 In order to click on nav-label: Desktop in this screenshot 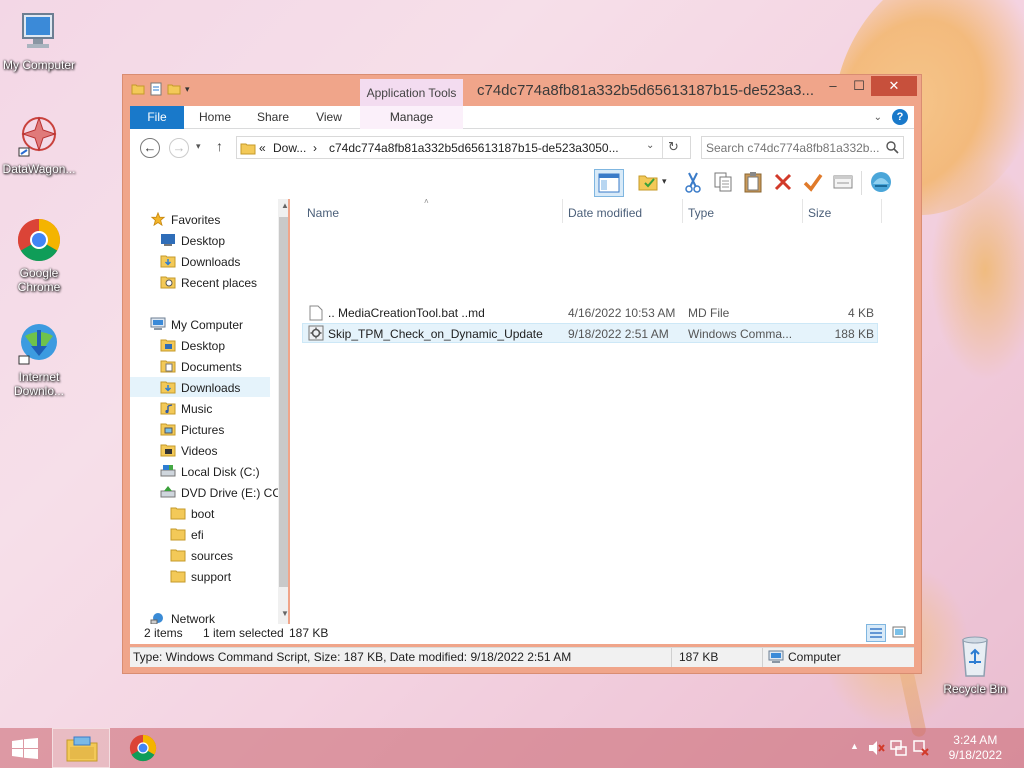, I will do `click(203, 346)`.